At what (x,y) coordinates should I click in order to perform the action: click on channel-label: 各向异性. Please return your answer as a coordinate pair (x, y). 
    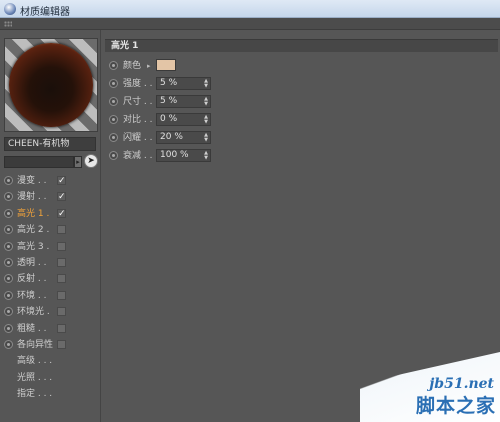
    Looking at the image, I should click on (35, 344).